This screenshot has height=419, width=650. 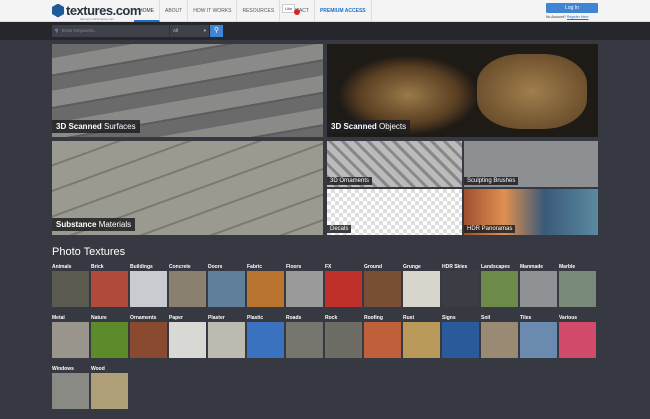 What do you see at coordinates (147, 11) in the screenshot?
I see `nav-home: HOME` at bounding box center [147, 11].